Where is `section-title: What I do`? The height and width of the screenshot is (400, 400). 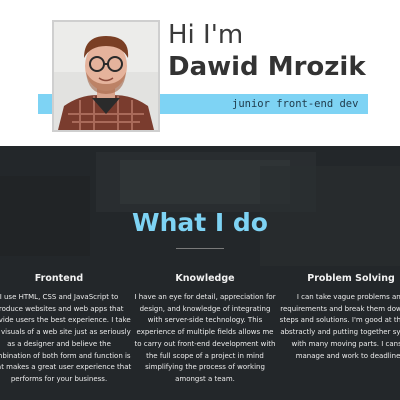
section-title: What I do is located at coordinates (200, 222).